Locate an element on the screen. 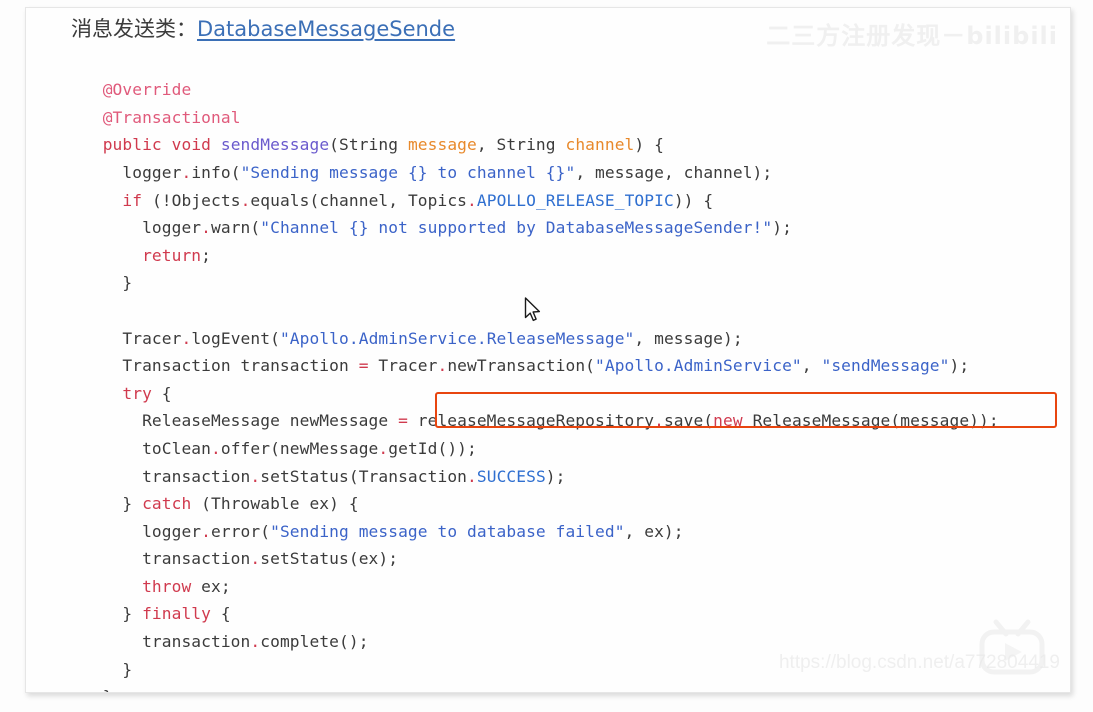 The height and width of the screenshot is (712, 1093). bilibili-tv-logo-icon is located at coordinates (1012, 647).